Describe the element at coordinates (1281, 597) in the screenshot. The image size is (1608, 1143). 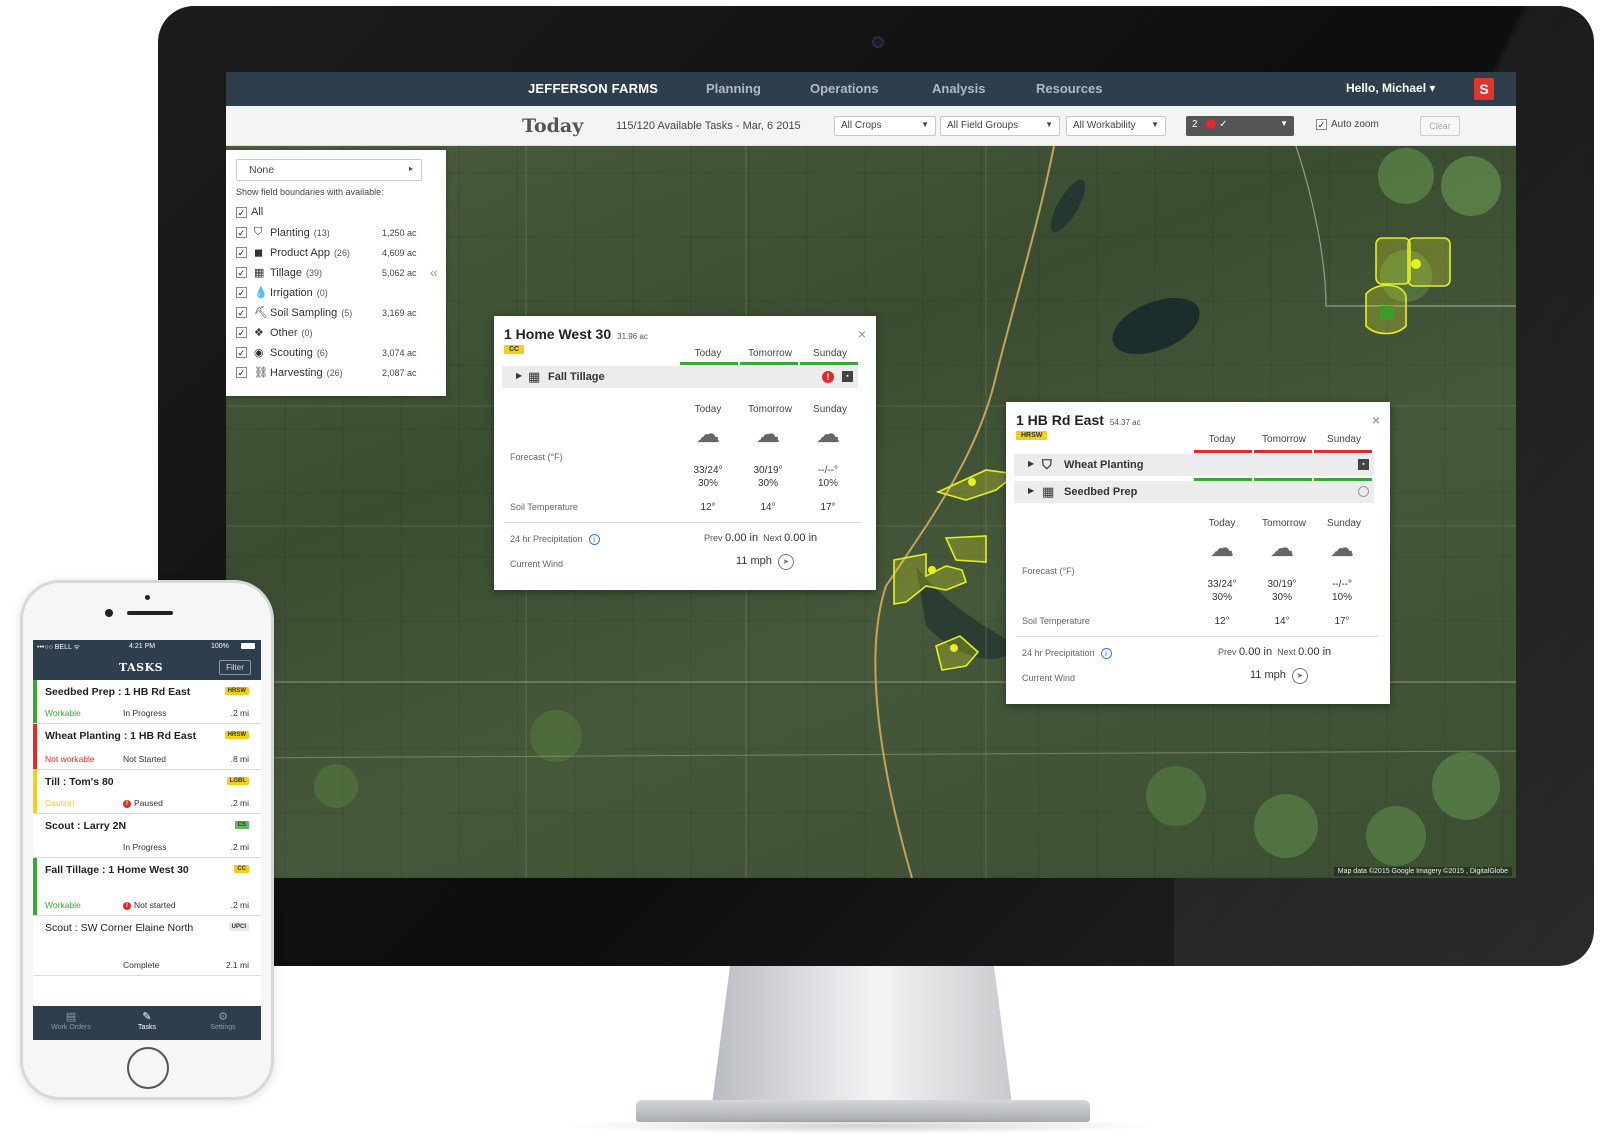
I see `precip-chance-tomorrow: 30%` at that location.